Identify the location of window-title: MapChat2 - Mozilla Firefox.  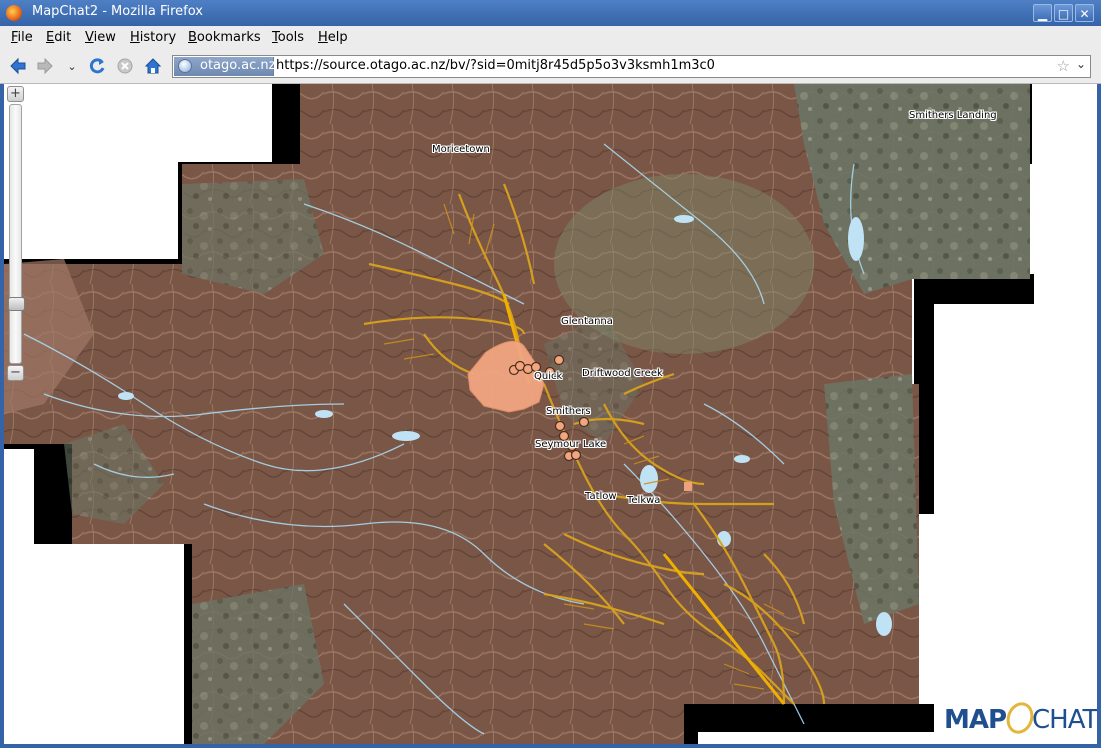
(117, 11).